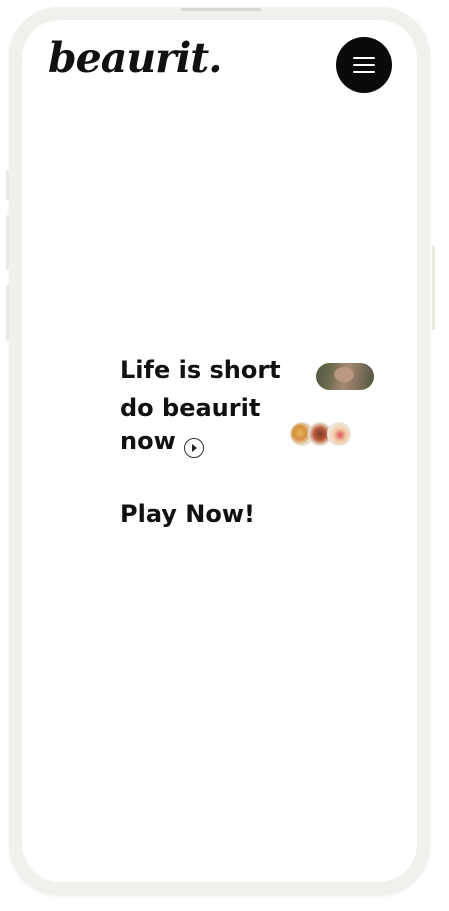  What do you see at coordinates (135, 58) in the screenshot?
I see `brand-logo: beaurit.` at bounding box center [135, 58].